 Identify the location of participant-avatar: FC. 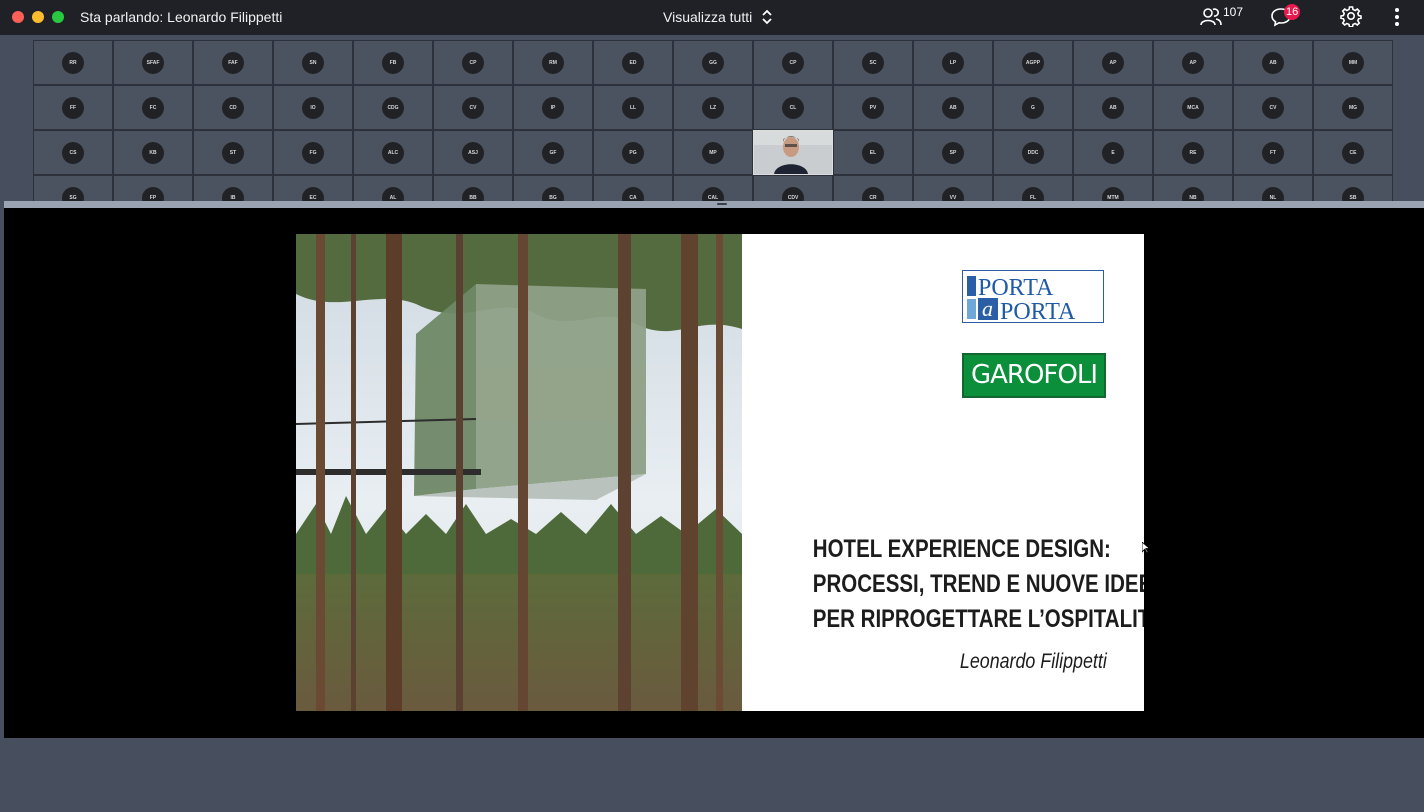
(153, 107).